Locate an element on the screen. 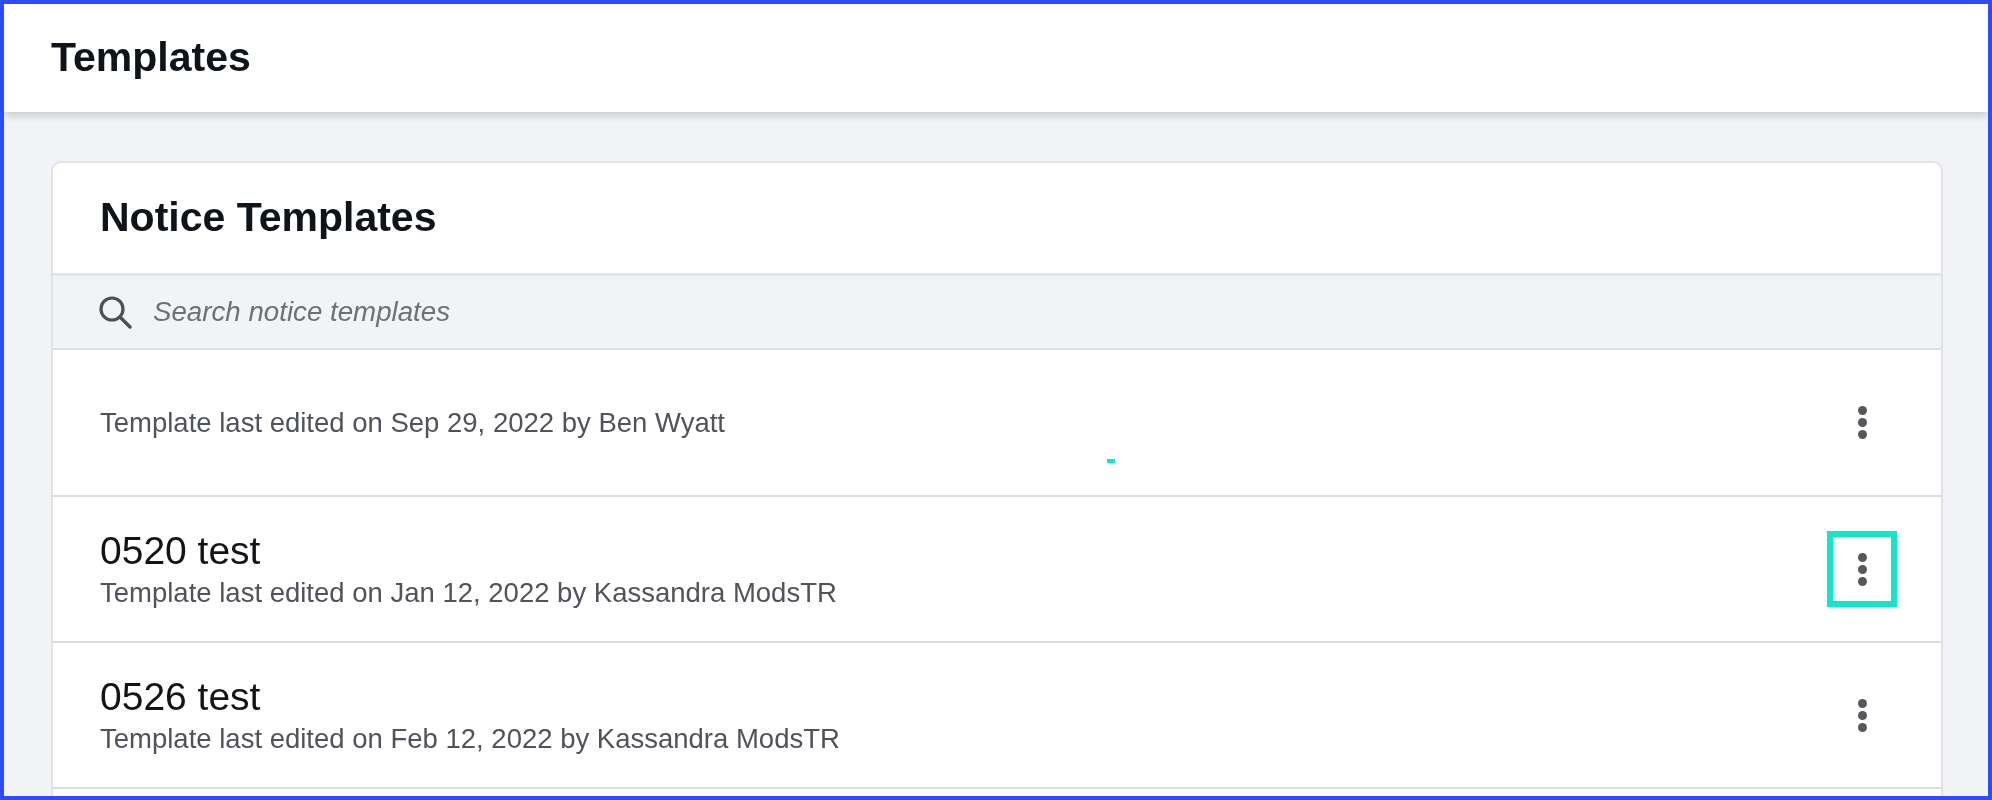 This screenshot has width=1992, height=800. template-name: 0526 test is located at coordinates (180, 697).